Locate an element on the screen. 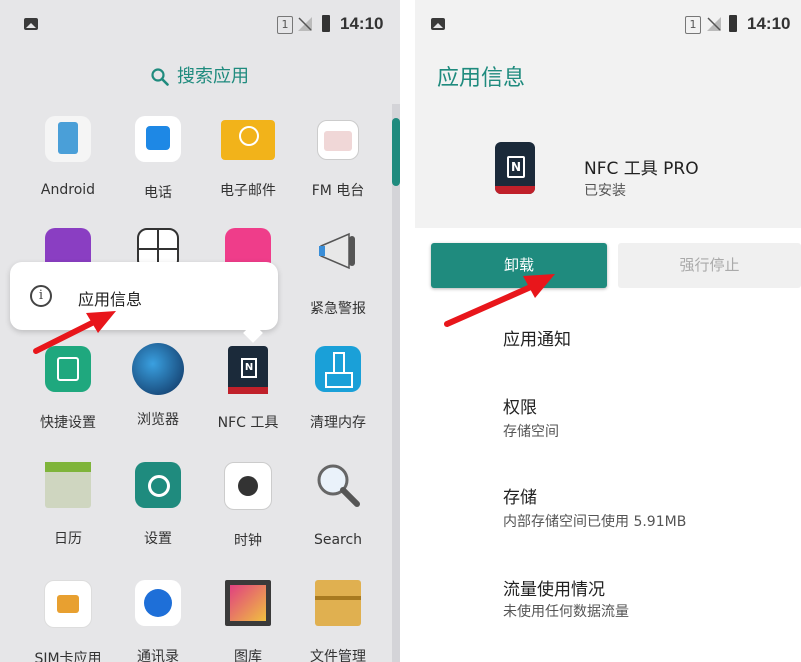 The width and height of the screenshot is (801, 662). search-icon is located at coordinates (160, 77).